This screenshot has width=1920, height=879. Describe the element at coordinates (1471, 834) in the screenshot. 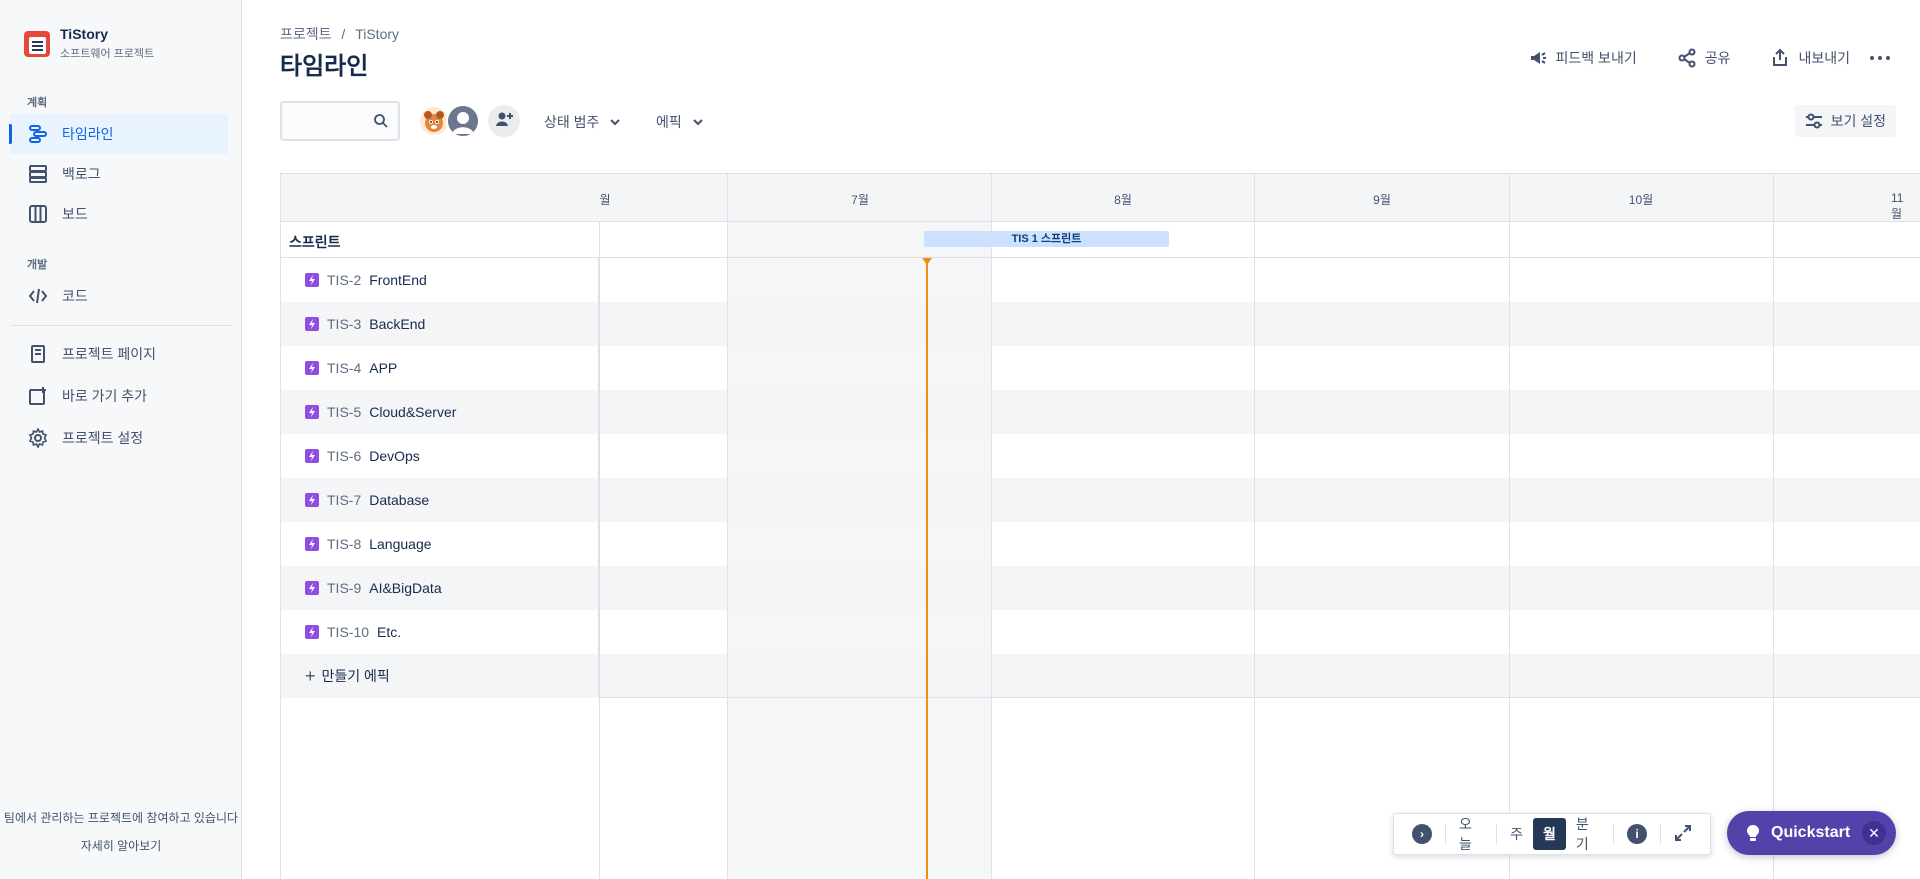

I see `today-button: 오늘` at that location.